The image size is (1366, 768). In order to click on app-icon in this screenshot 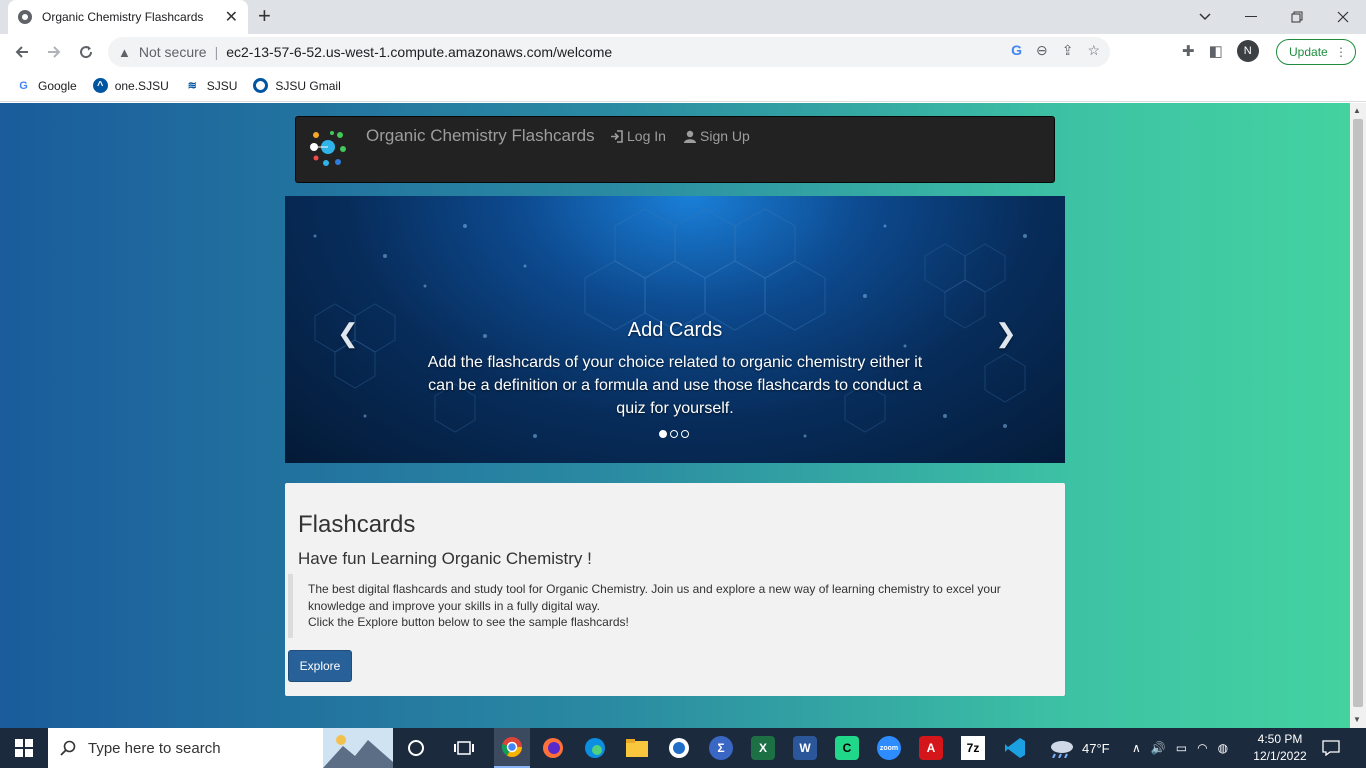, I will do `click(679, 748)`.